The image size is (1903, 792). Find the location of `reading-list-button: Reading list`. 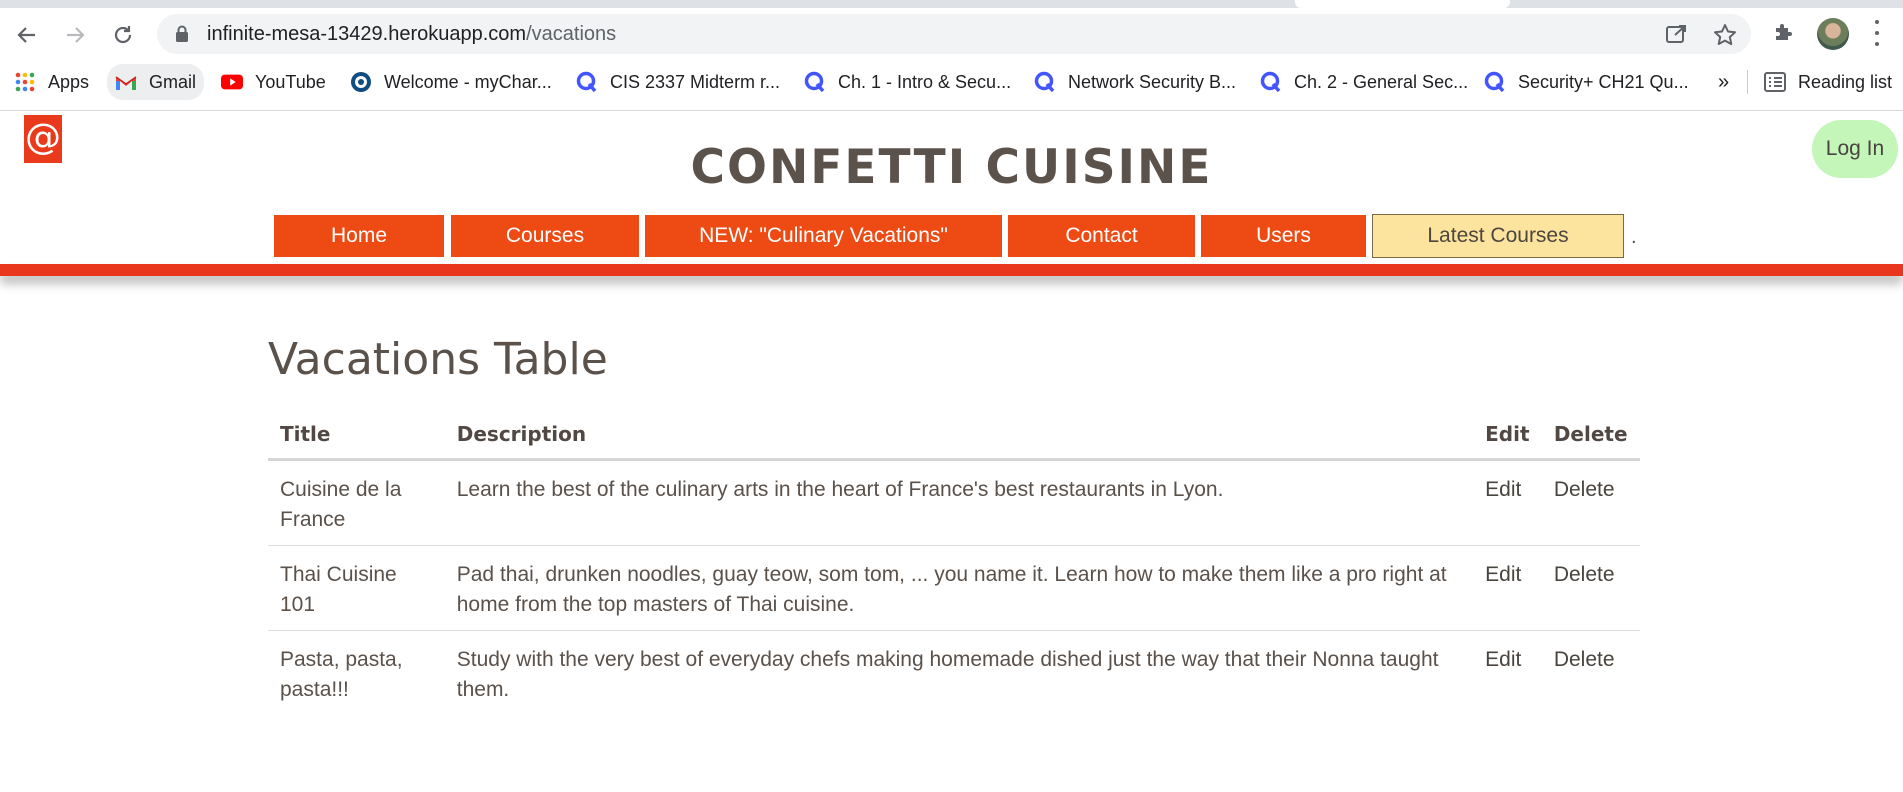

reading-list-button: Reading list is located at coordinates (1828, 82).